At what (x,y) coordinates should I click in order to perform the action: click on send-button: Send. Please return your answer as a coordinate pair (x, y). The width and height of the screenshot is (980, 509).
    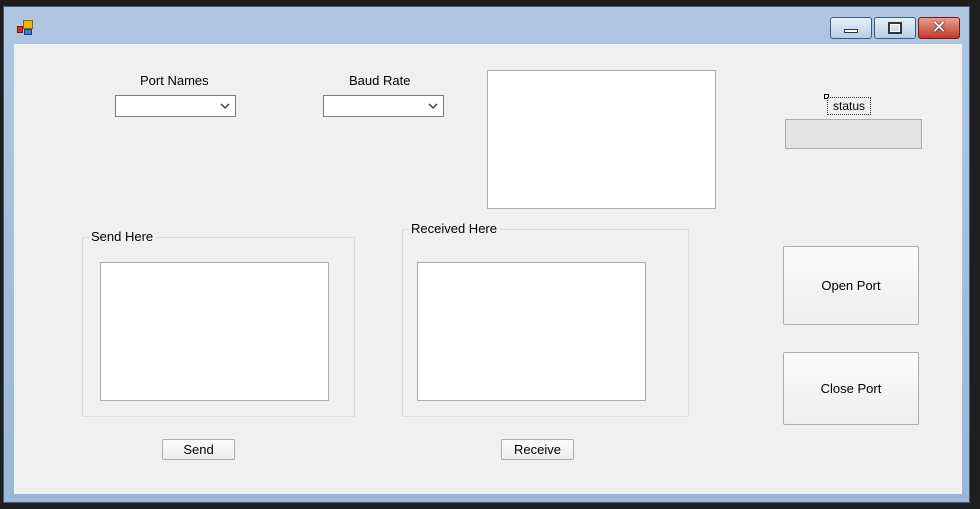
    Looking at the image, I should click on (198, 449).